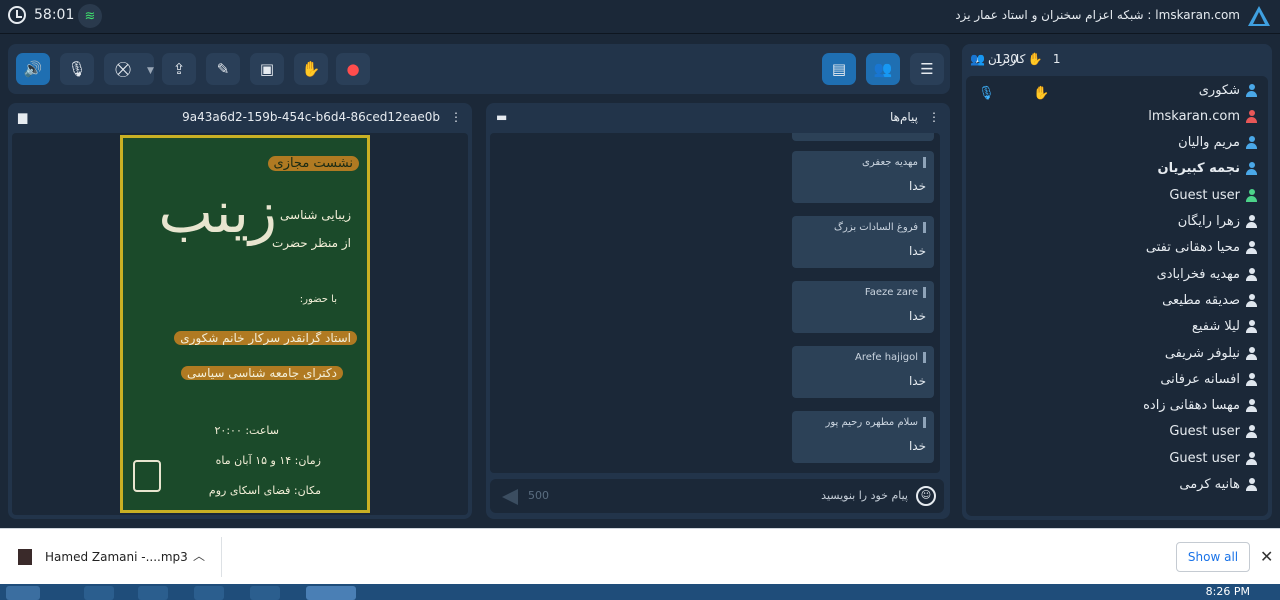 This screenshot has height=600, width=1280. What do you see at coordinates (1227, 591) in the screenshot?
I see `system-clock: 8:26 PM` at bounding box center [1227, 591].